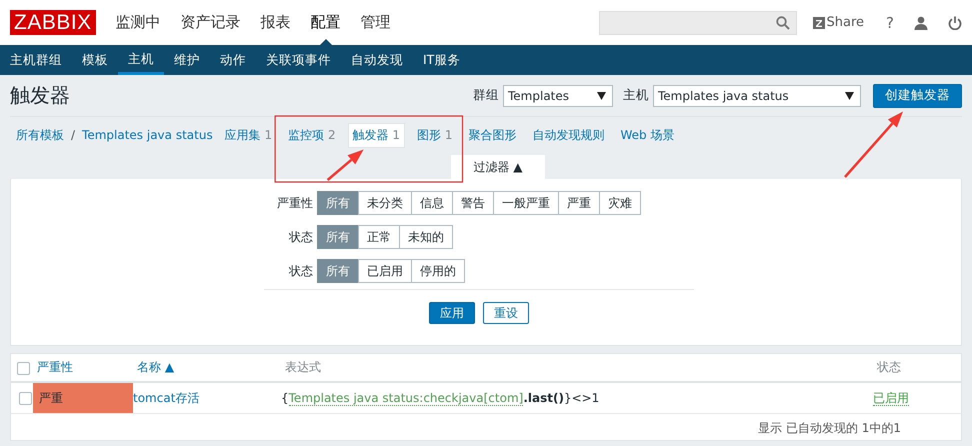  What do you see at coordinates (432, 203) in the screenshot?
I see `filter-option: 信息` at bounding box center [432, 203].